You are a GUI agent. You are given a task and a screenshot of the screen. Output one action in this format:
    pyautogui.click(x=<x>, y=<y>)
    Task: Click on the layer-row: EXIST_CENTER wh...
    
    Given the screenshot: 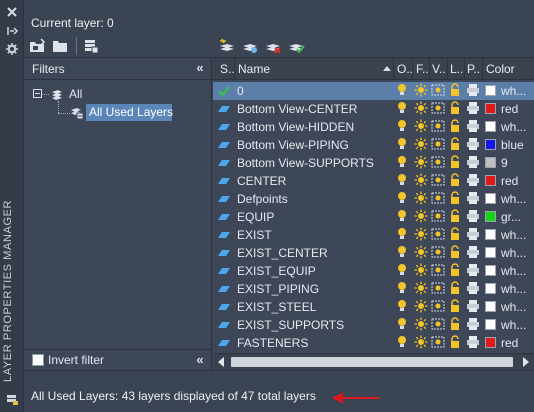 What is the action you would take?
    pyautogui.click(x=373, y=253)
    